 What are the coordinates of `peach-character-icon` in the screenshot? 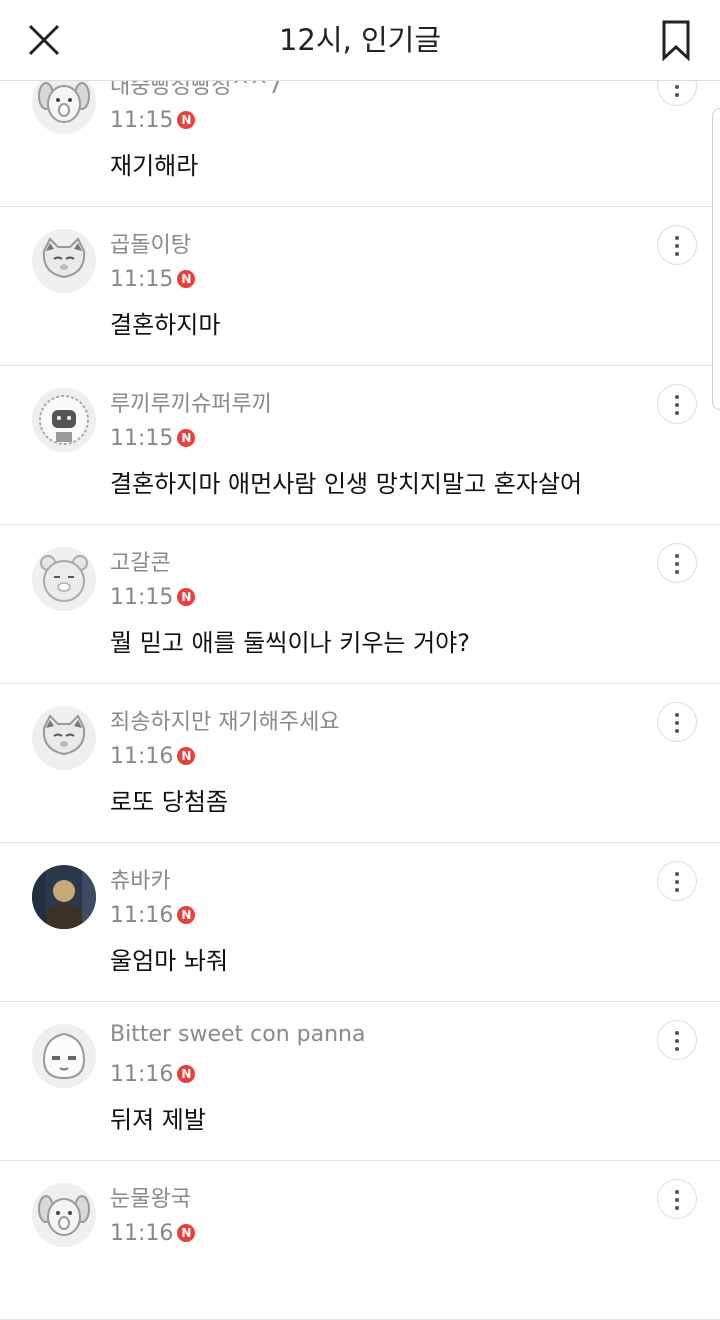 It's located at (64, 1056).